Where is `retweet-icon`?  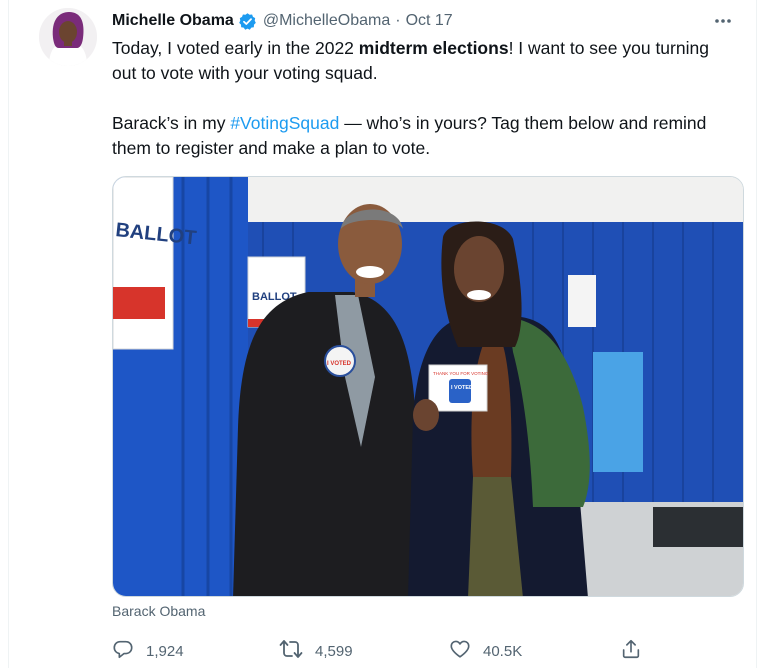 retweet-icon is located at coordinates (297, 651).